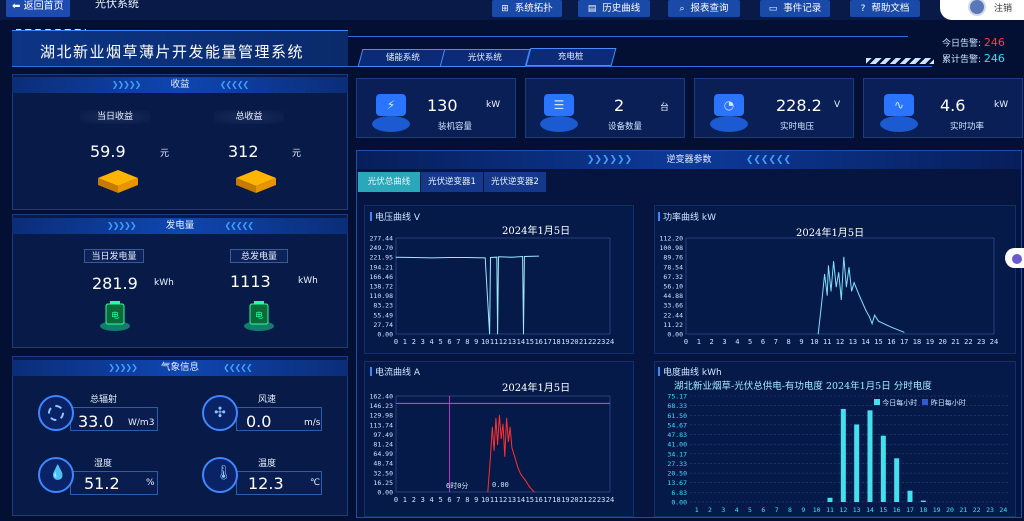 This screenshot has height=521, width=1024. Describe the element at coordinates (527, 8) in the screenshot. I see `nav-button-topology: ⊞ 系统拓扑` at that location.